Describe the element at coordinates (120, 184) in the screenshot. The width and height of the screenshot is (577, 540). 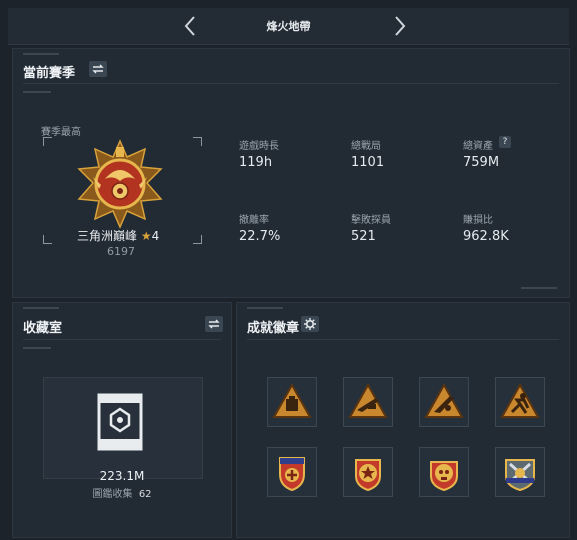
I see `rank-emblem-icon` at that location.